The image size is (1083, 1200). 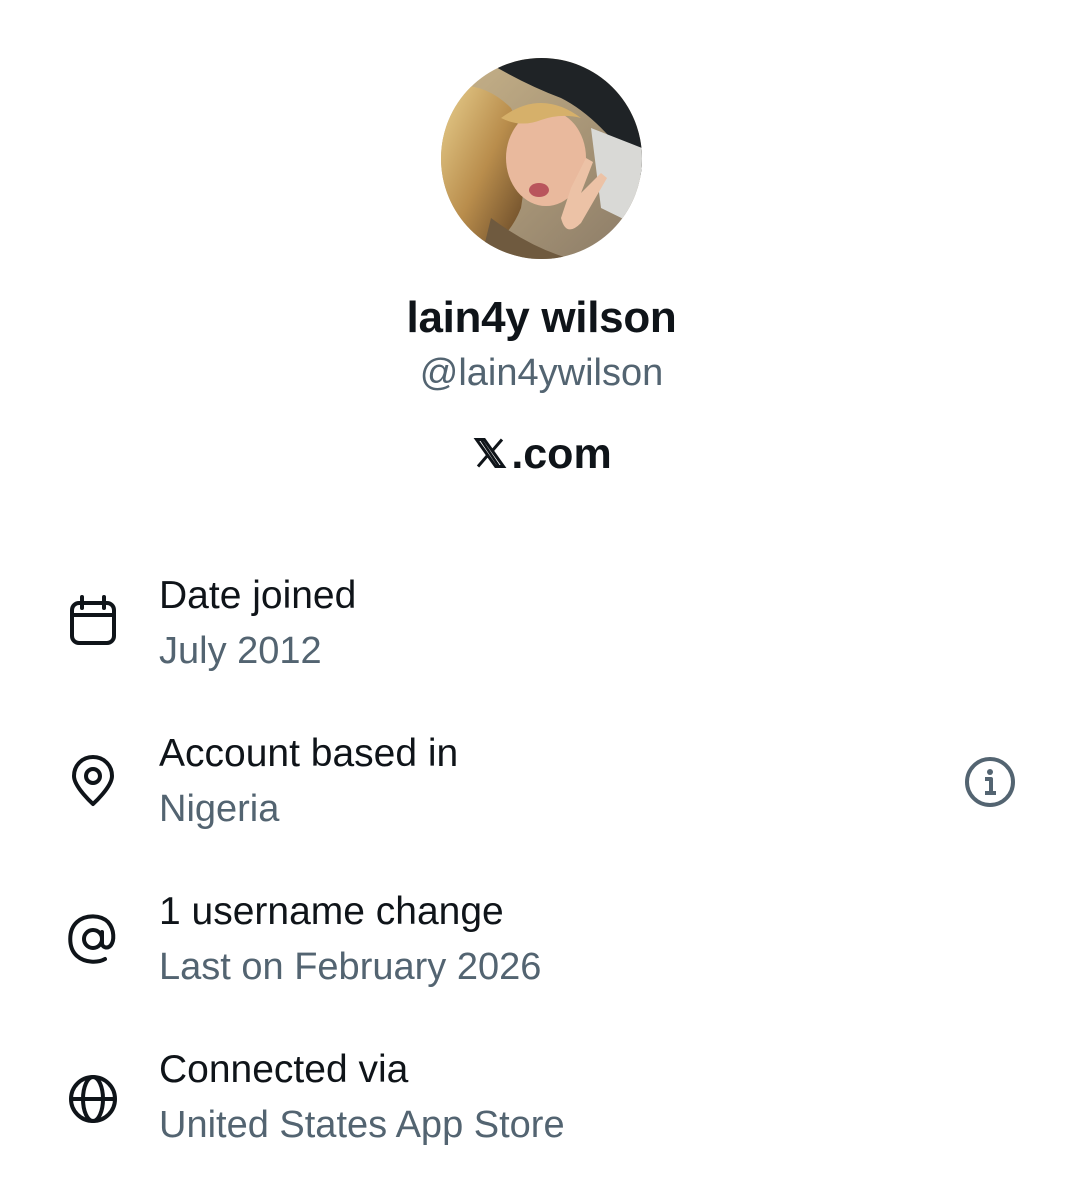 What do you see at coordinates (93, 620) in the screenshot?
I see `calendar-icon` at bounding box center [93, 620].